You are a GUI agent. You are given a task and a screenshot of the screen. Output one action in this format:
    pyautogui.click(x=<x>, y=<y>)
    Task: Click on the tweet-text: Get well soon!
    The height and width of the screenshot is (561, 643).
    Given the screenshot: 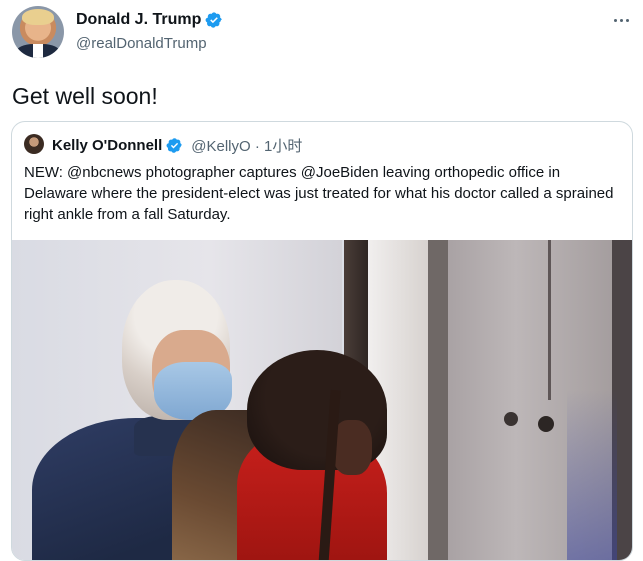 What is the action you would take?
    pyautogui.click(x=85, y=96)
    